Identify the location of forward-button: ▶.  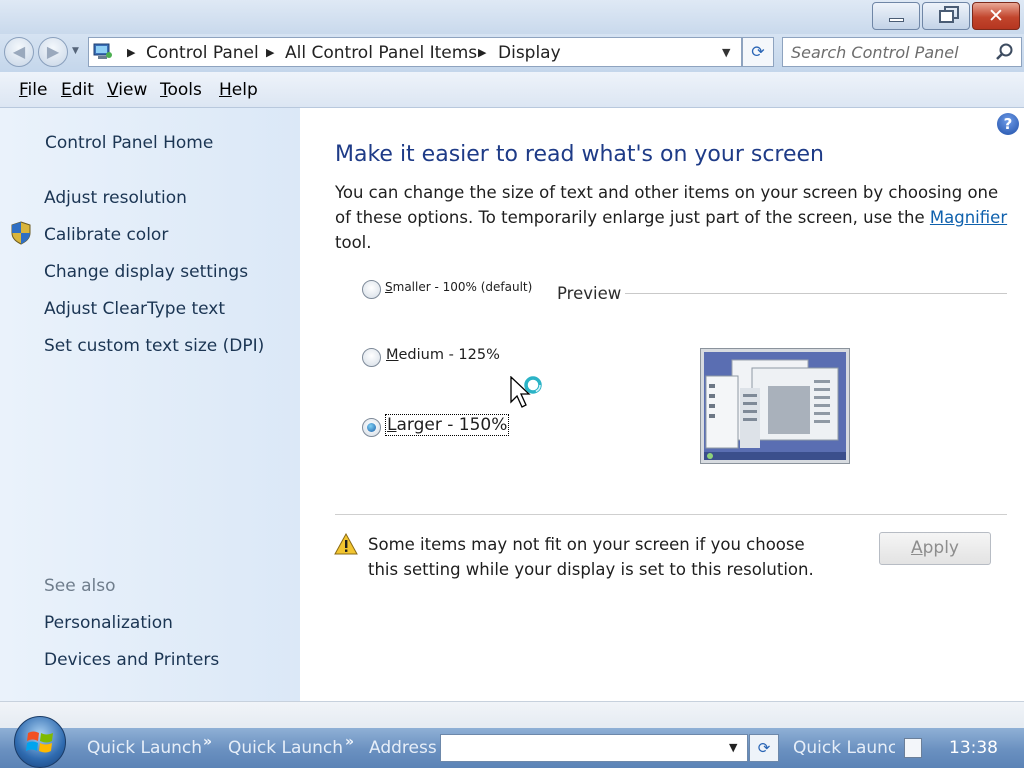
(53, 52).